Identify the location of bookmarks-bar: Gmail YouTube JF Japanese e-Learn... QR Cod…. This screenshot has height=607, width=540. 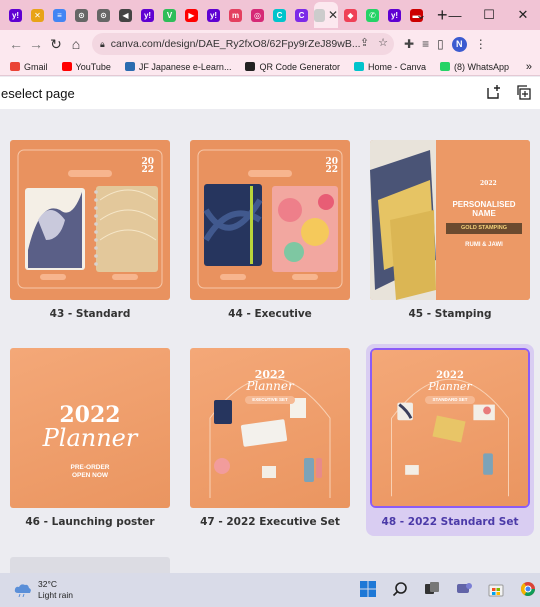
(270, 67).